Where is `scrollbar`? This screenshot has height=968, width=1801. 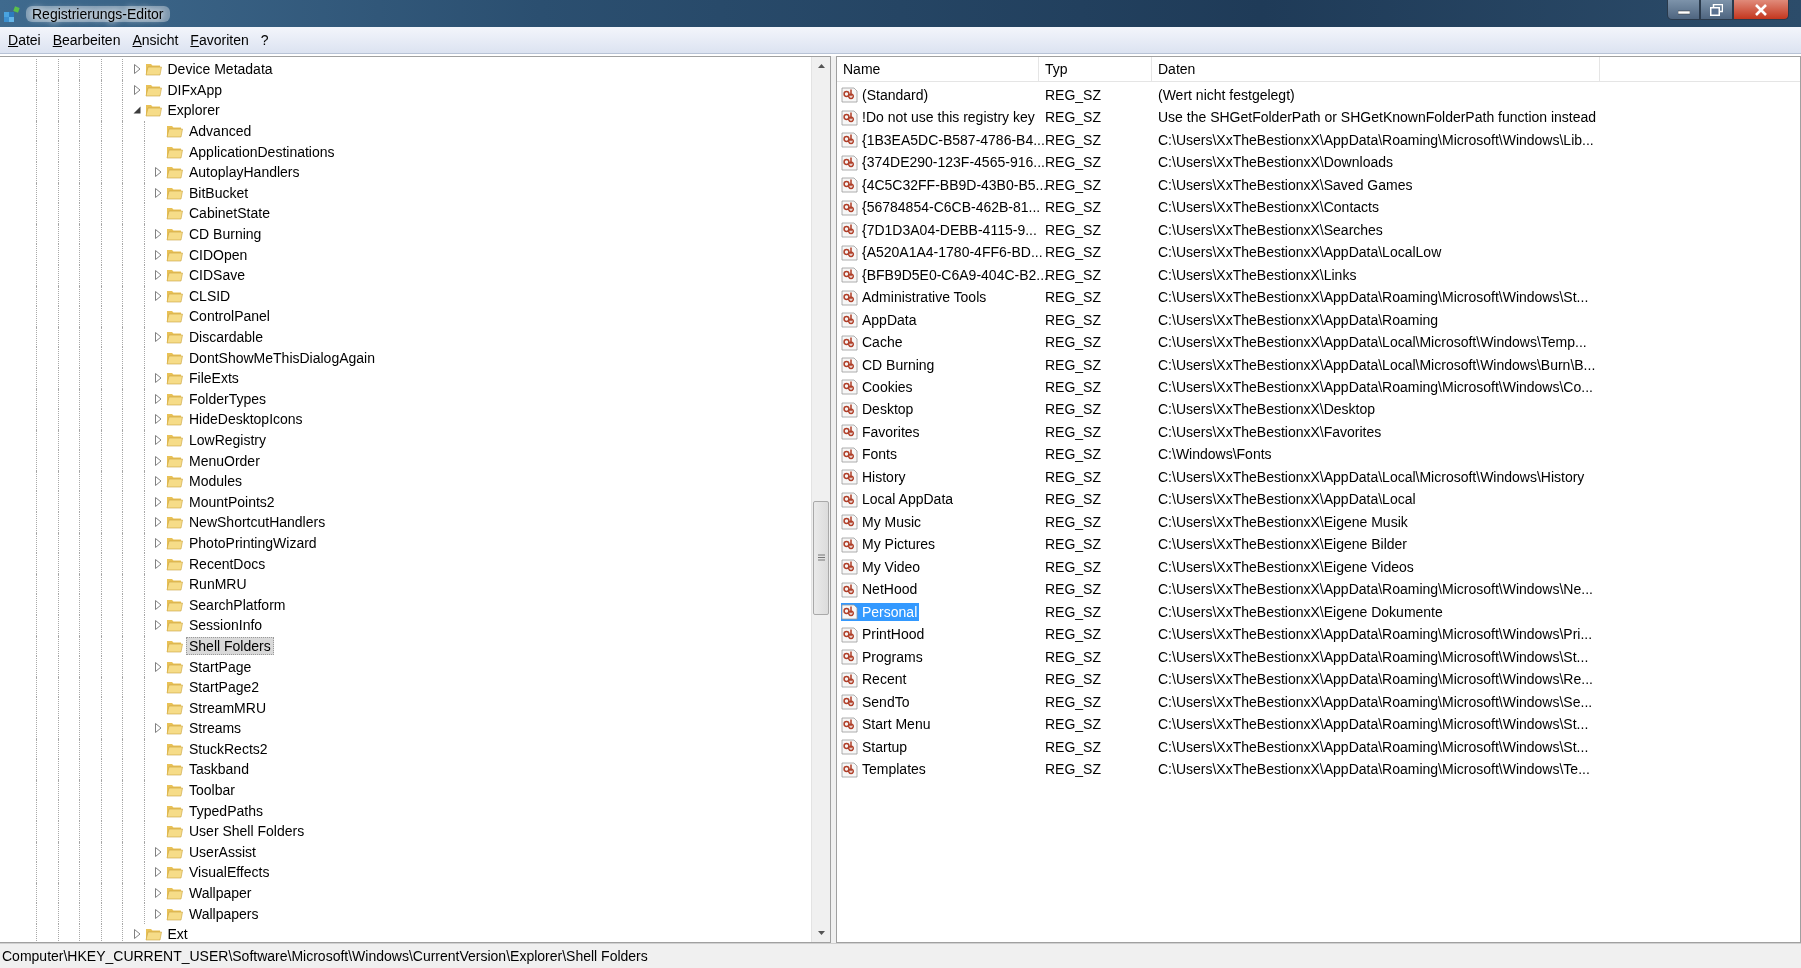
scrollbar is located at coordinates (820, 499).